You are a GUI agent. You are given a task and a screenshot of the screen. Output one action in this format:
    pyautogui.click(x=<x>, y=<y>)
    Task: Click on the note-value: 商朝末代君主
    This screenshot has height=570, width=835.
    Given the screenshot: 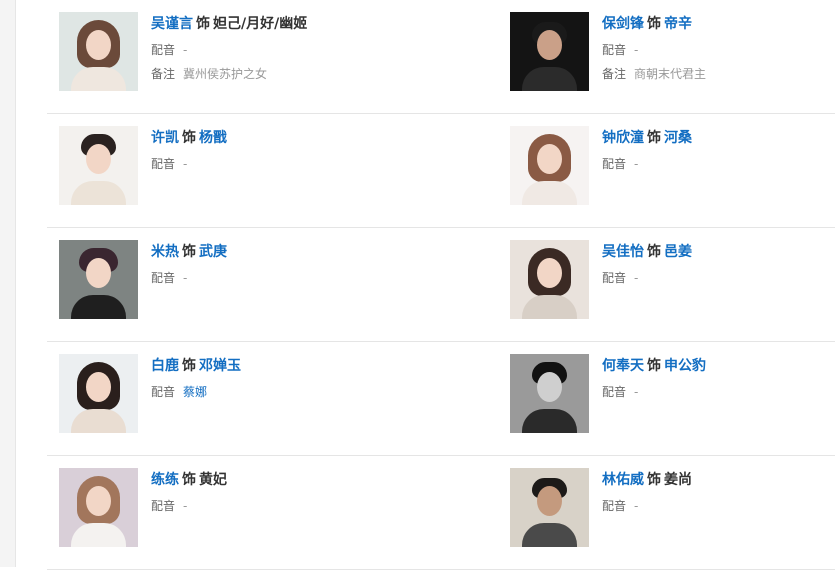 What is the action you would take?
    pyautogui.click(x=670, y=74)
    